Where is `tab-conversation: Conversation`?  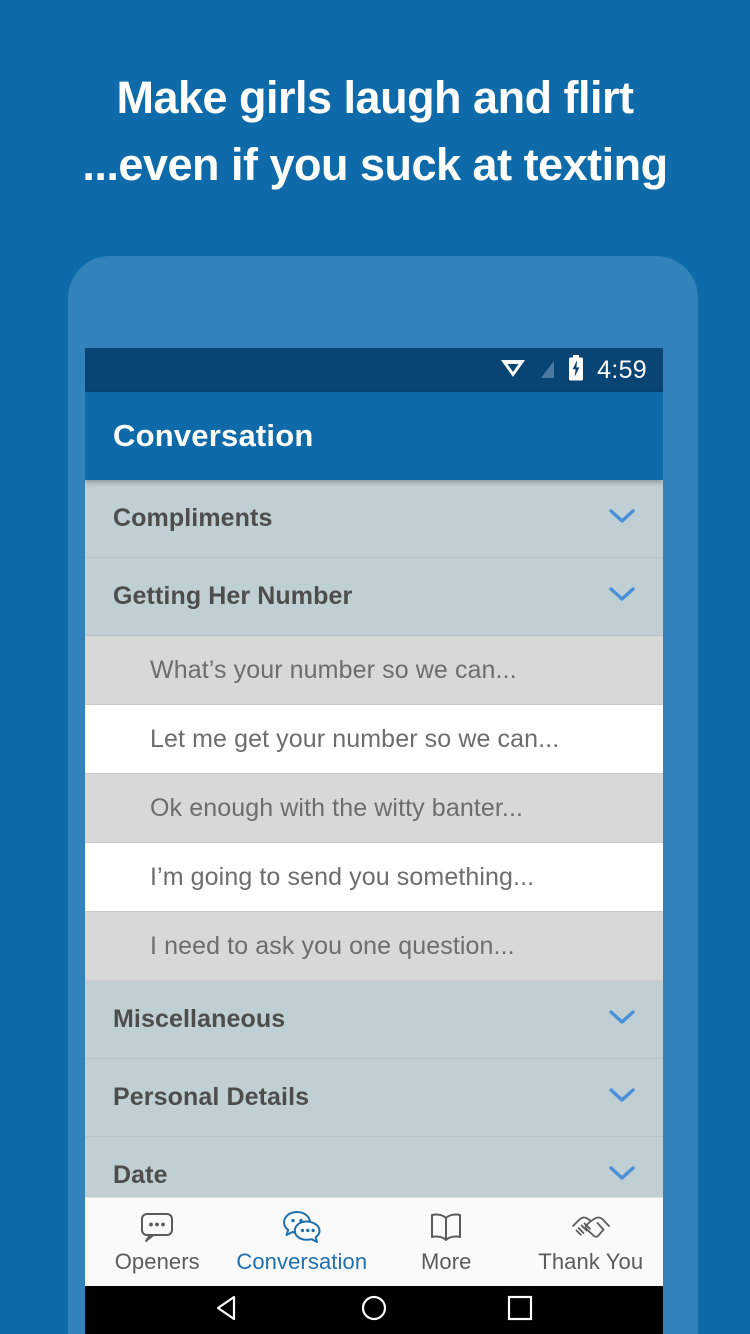
tab-conversation: Conversation is located at coordinates (302, 1242).